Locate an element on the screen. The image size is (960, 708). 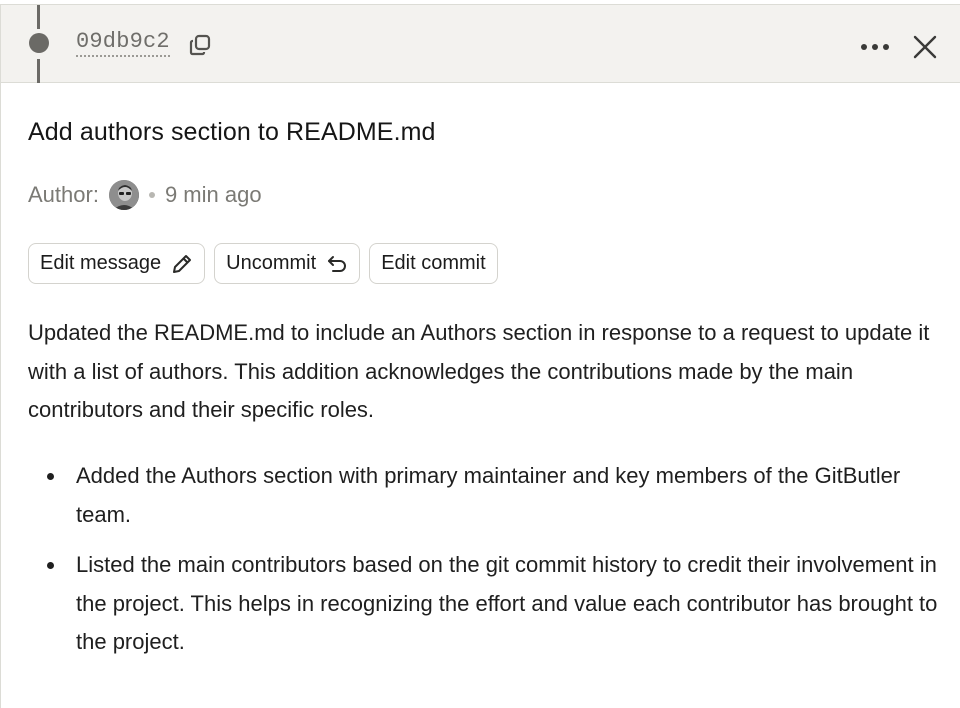
commit-time: 9 min ago is located at coordinates (213, 194).